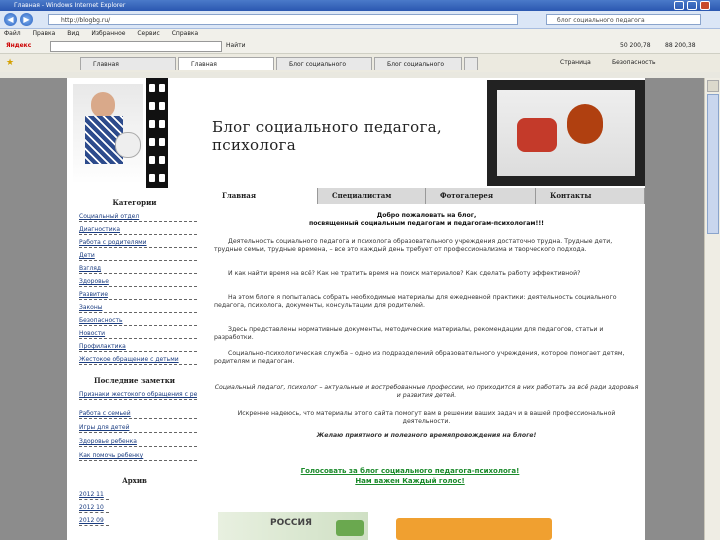 The width and height of the screenshot is (720, 540). Describe the element at coordinates (138, 230) in the screenshot. I see `category-link: Диагностика` at that location.